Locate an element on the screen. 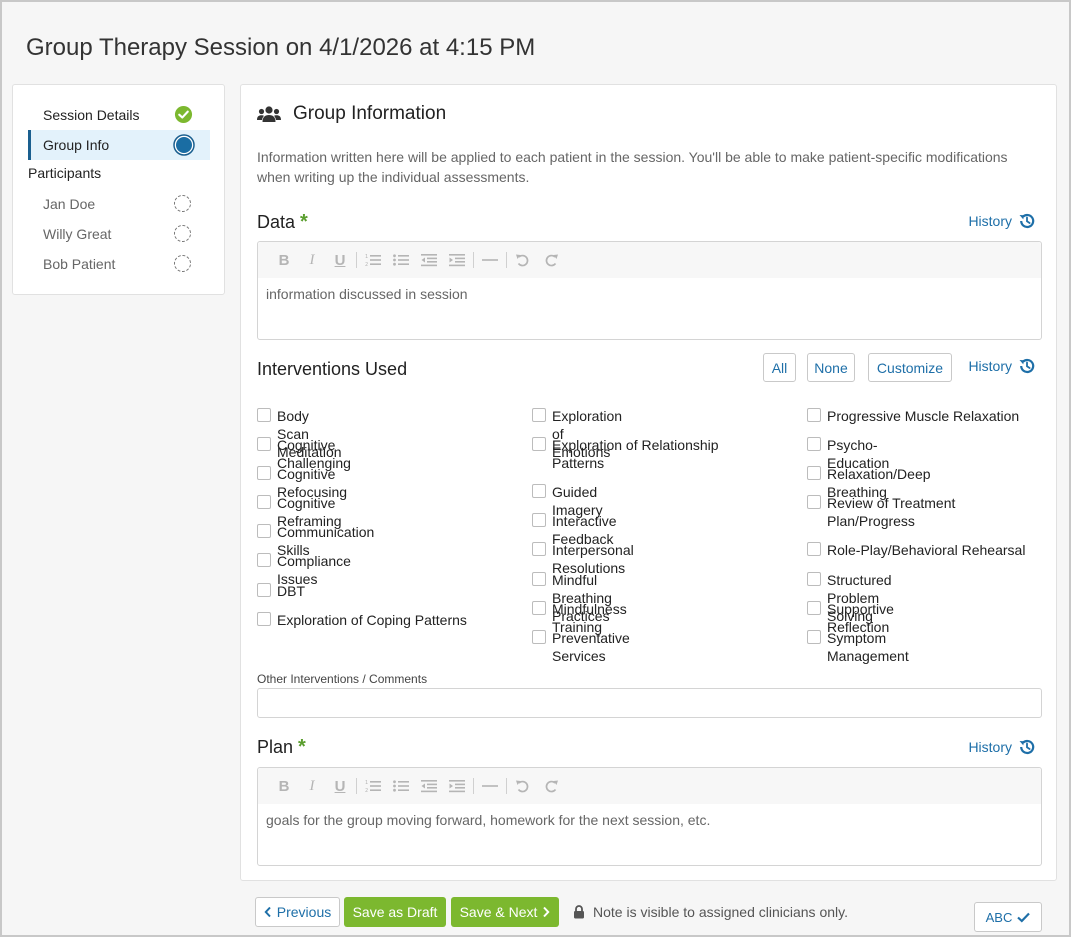 This screenshot has height=937, width=1071. intervention-checkbox: Role-Play/Behavioral Rehearsal is located at coordinates (924, 550).